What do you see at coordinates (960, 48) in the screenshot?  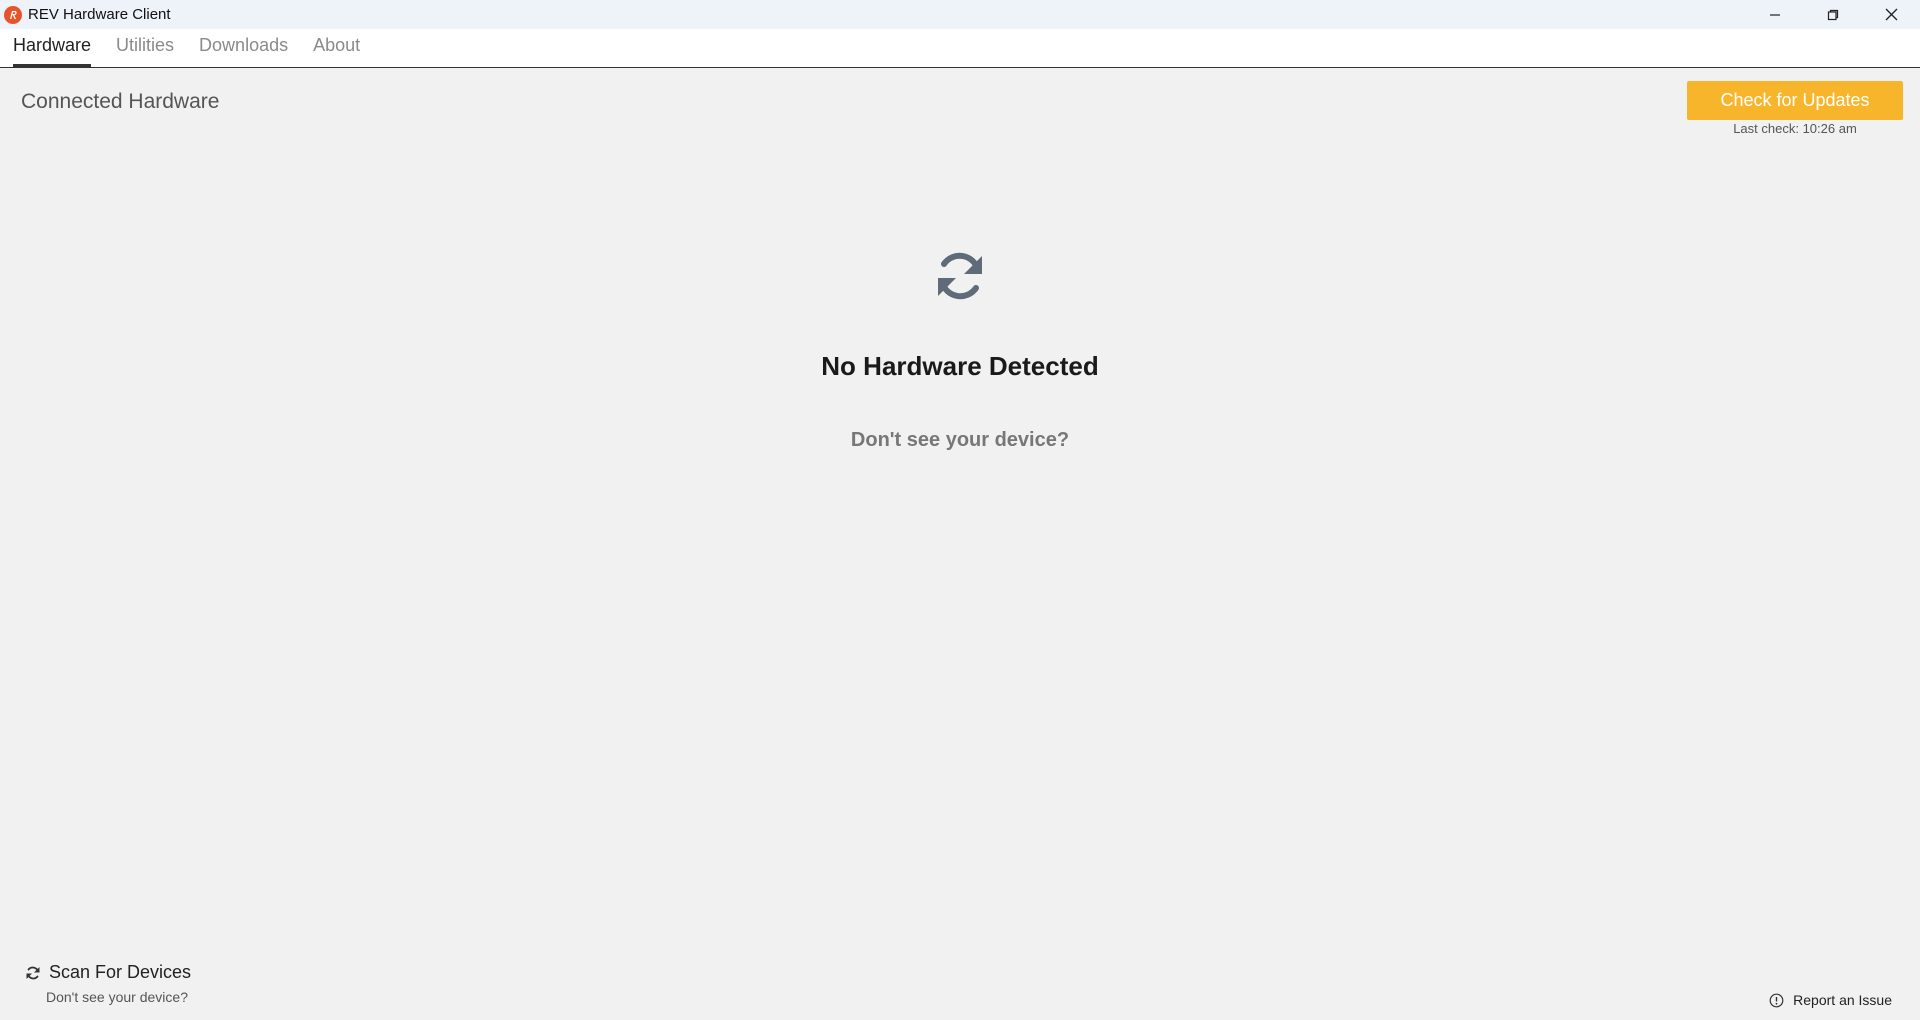 I see `tab-bar: Hardware Utilities Downloads About` at bounding box center [960, 48].